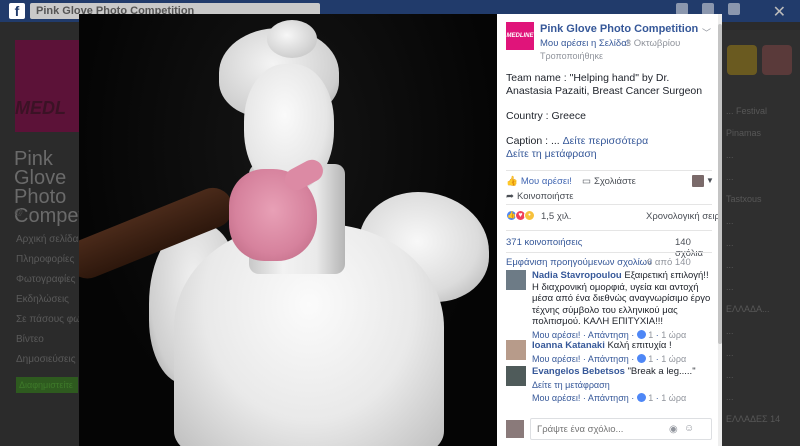 The width and height of the screenshot is (800, 446). Describe the element at coordinates (568, 345) in the screenshot. I see `commenter-name: Ioanna Katanaki` at that location.